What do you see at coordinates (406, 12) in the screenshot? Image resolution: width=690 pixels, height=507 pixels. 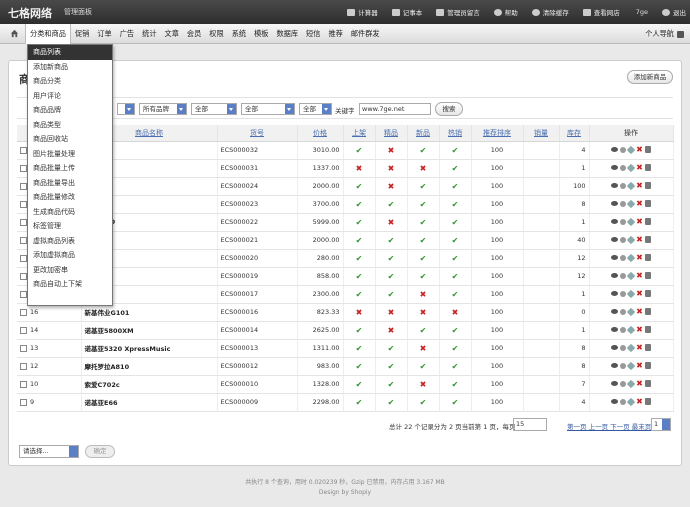 I see `header-link-notepad: 记事本` at bounding box center [406, 12].